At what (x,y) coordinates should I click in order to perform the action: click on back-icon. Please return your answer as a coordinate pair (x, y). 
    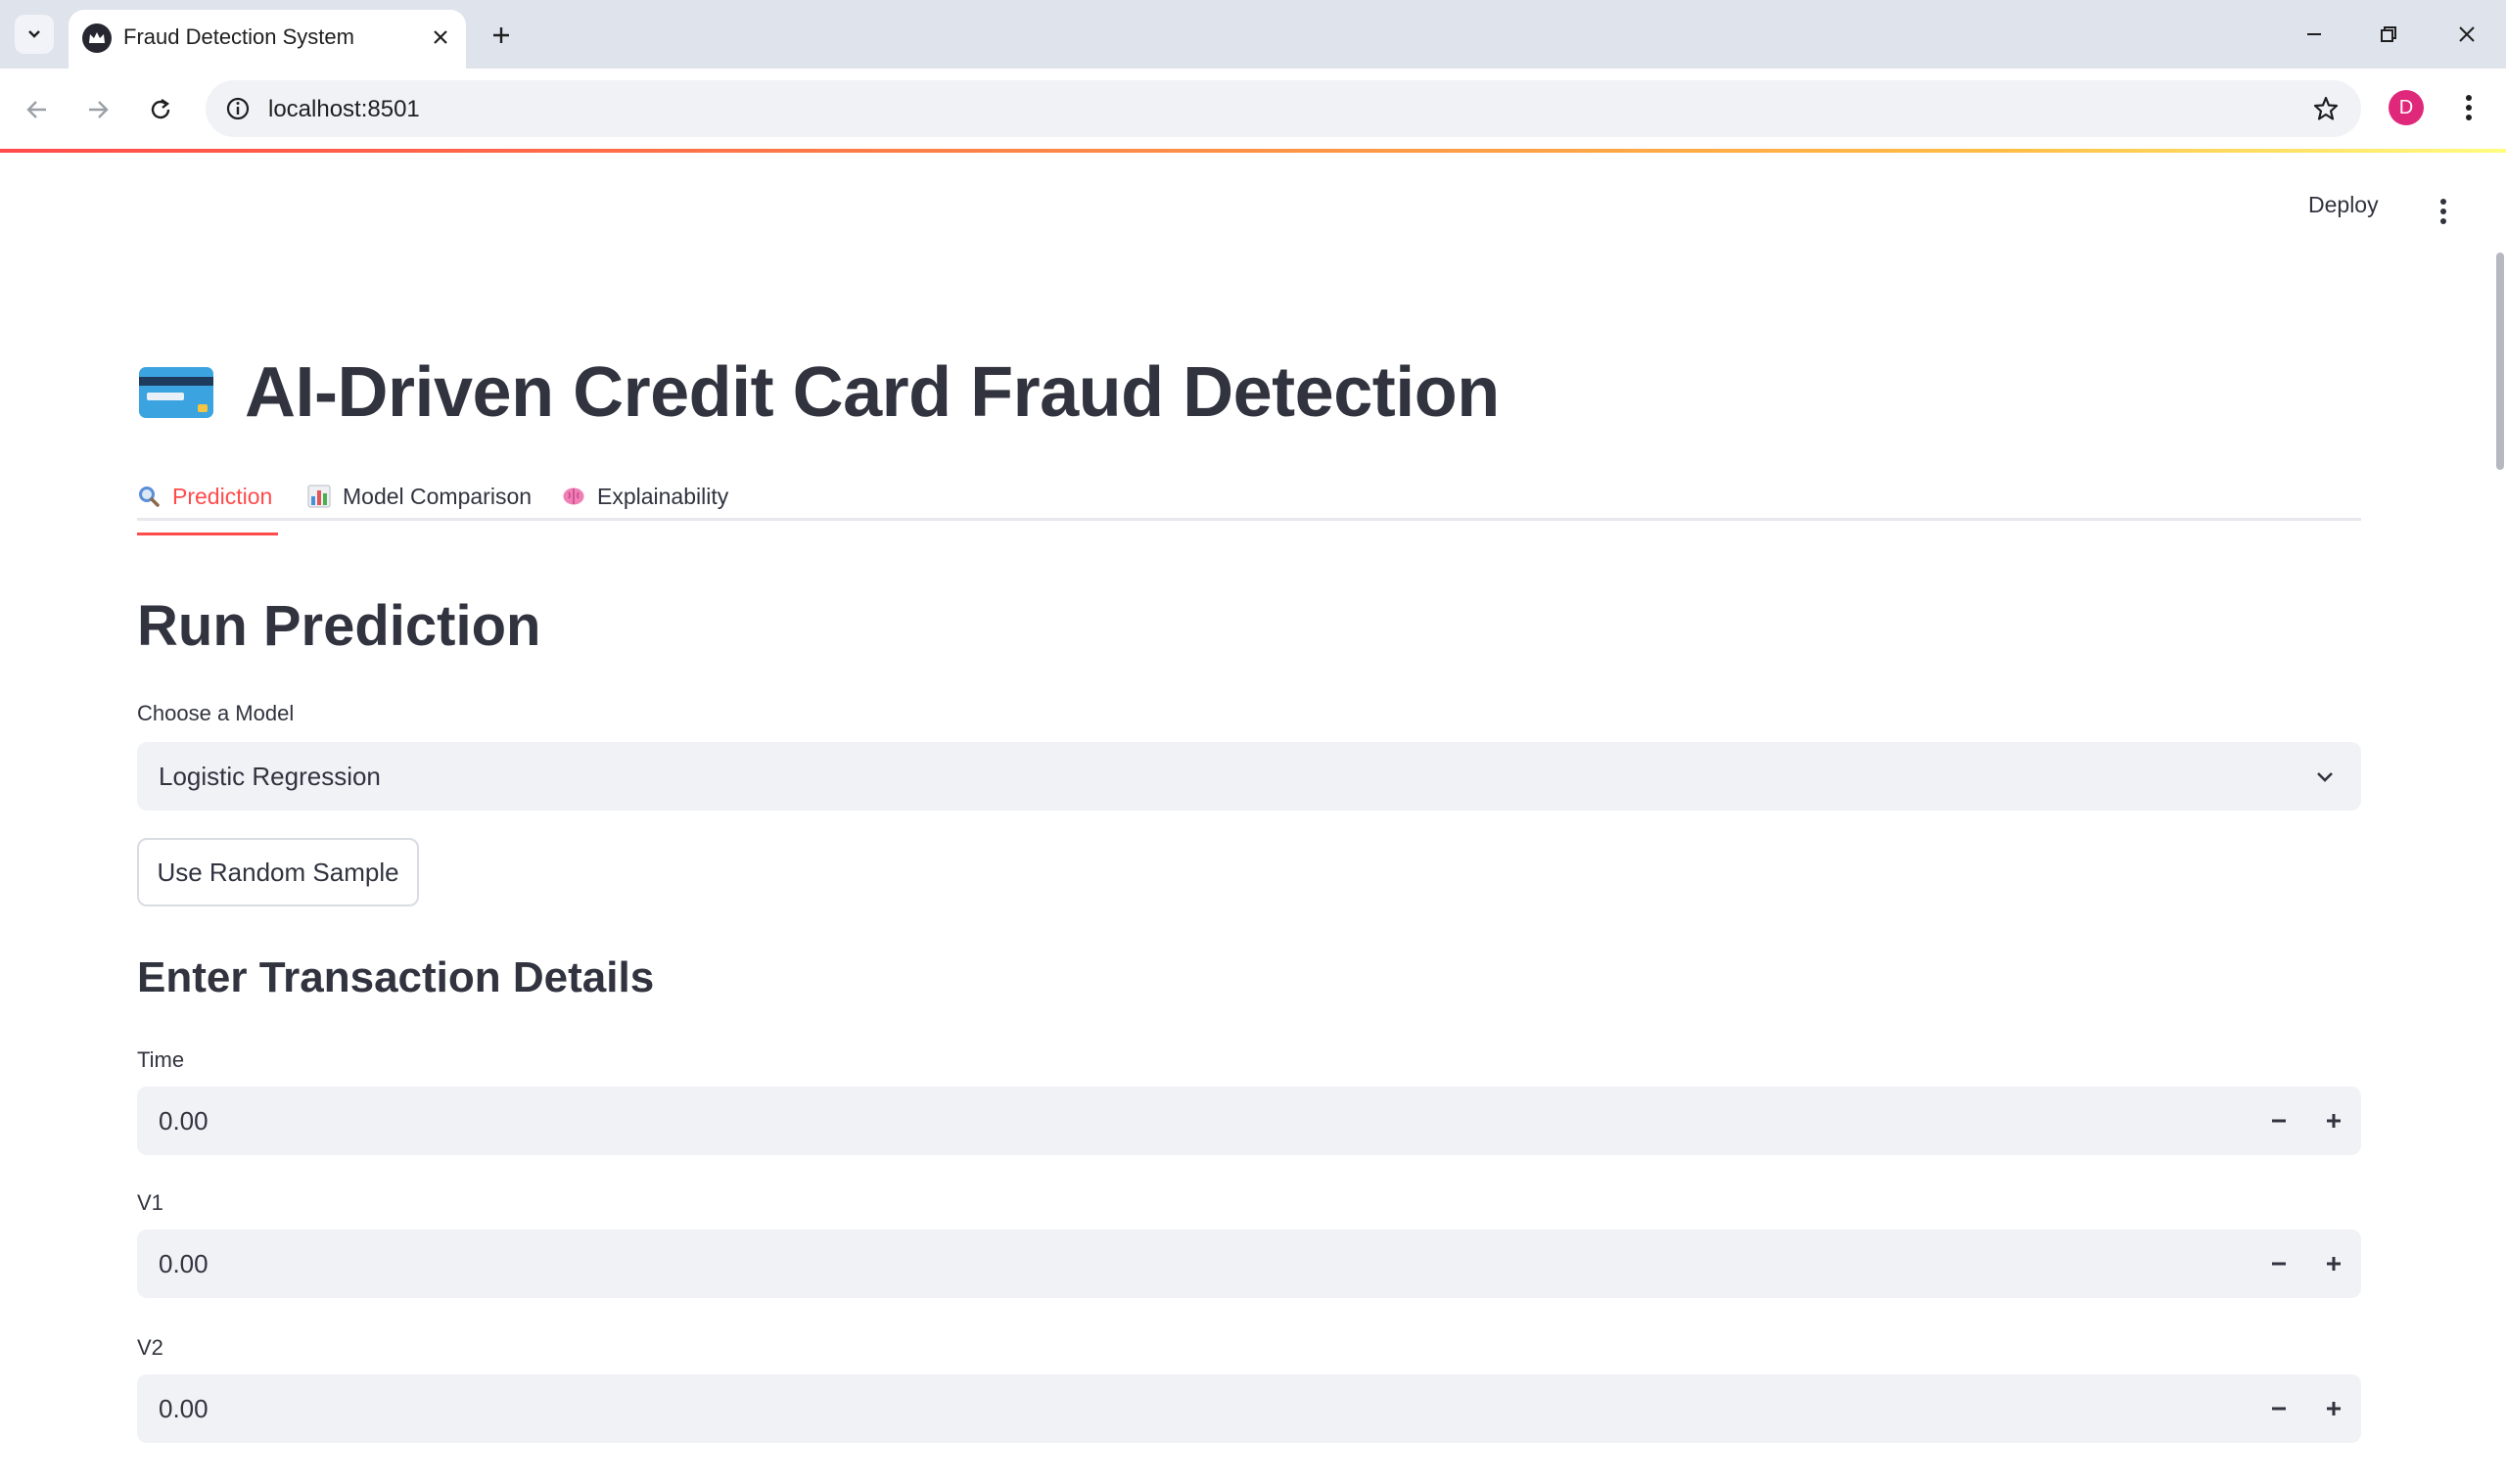
    Looking at the image, I should click on (37, 109).